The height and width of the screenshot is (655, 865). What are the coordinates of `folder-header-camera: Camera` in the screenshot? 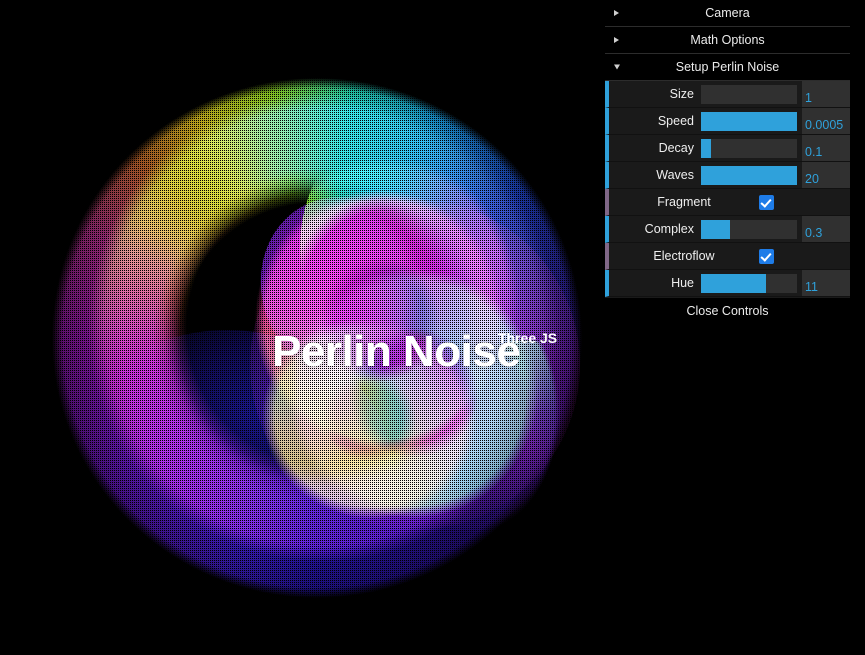 It's located at (727, 13).